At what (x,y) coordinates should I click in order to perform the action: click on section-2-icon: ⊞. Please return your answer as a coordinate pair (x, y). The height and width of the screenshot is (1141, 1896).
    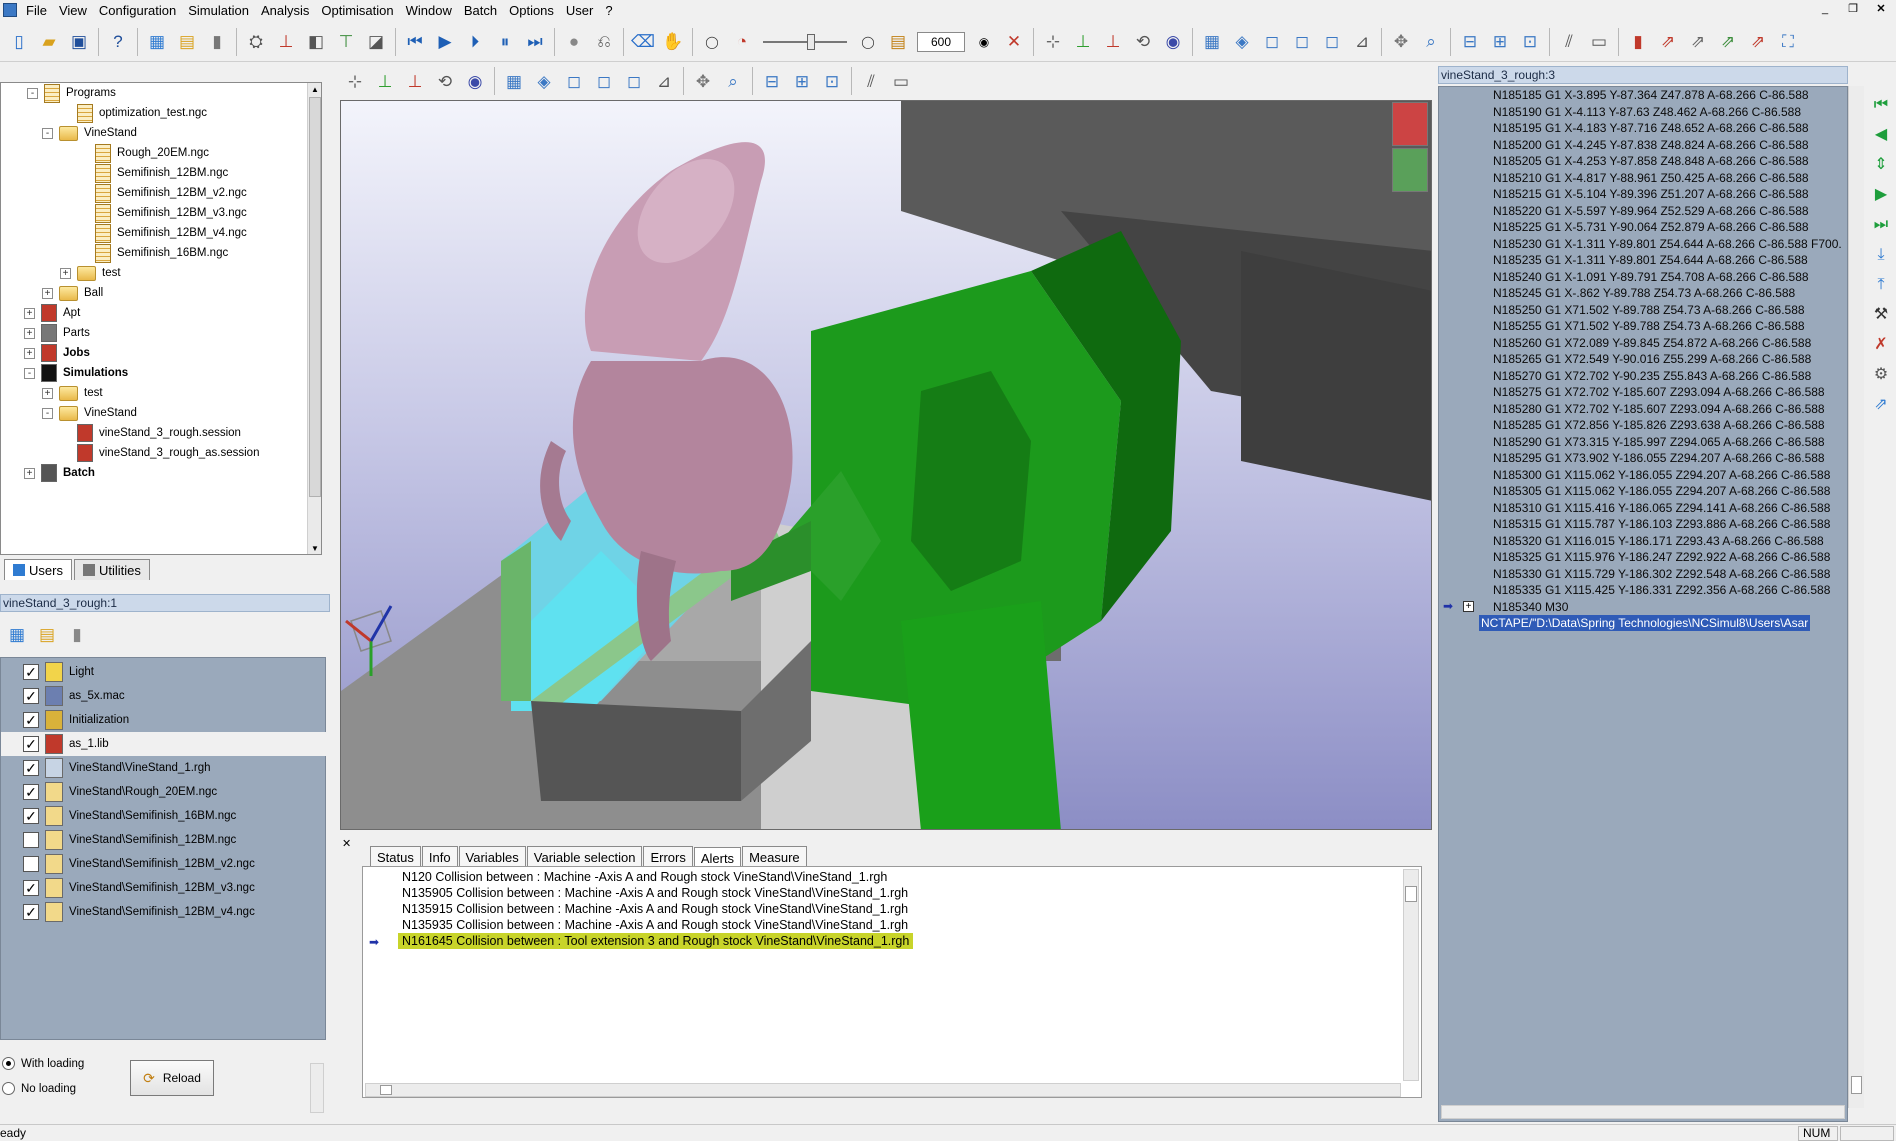
    Looking at the image, I should click on (1500, 42).